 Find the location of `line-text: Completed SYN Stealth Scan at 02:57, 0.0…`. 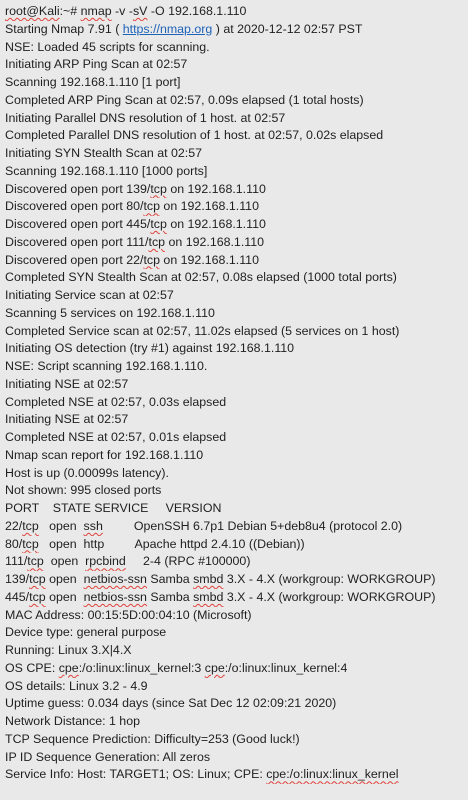

line-text: Completed SYN Stealth Scan at 02:57, 0.0… is located at coordinates (201, 277).